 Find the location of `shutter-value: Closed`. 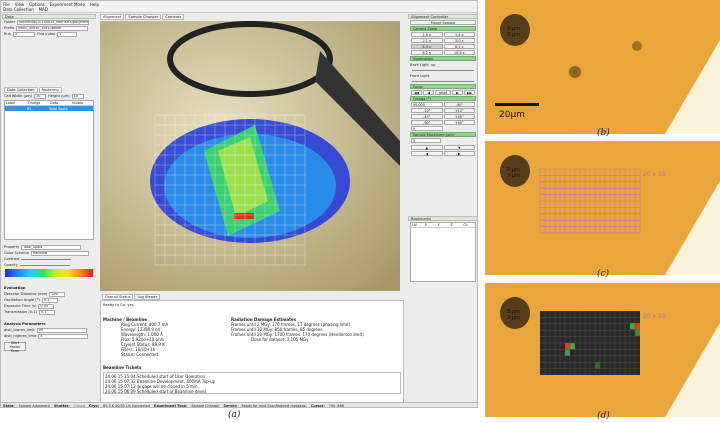

shutter-value: Closed is located at coordinates (79, 405).